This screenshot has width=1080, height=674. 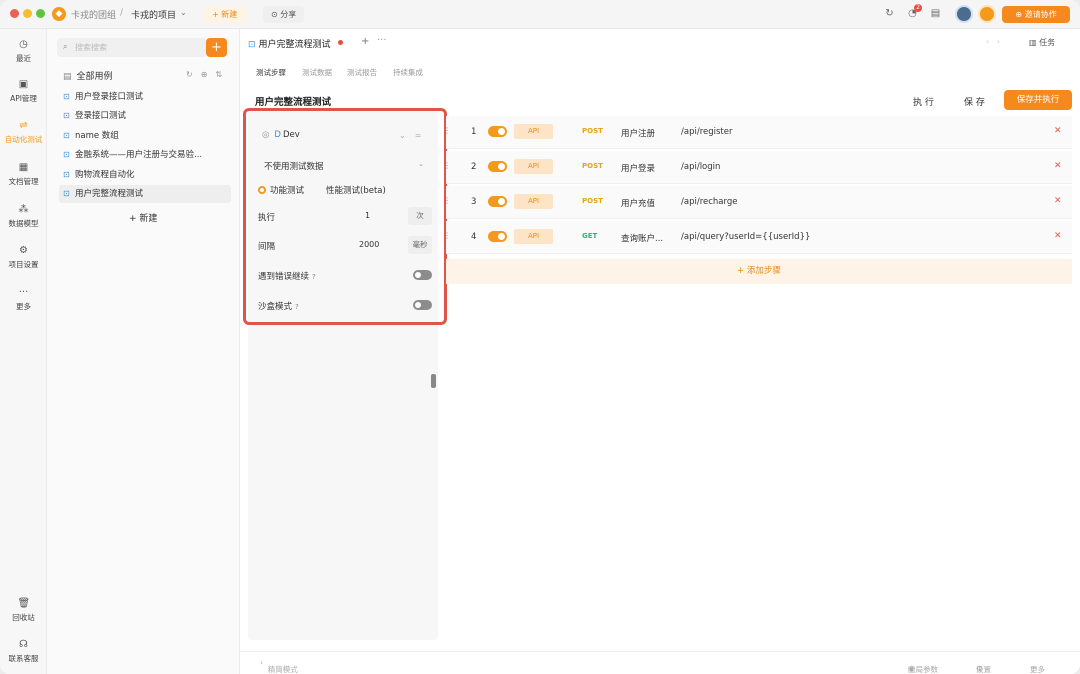 I want to click on status-bar: ‹ 精简模式 ▣ 全局参数 ⚙ 设置 ··· 更多, so click(x=660, y=662).